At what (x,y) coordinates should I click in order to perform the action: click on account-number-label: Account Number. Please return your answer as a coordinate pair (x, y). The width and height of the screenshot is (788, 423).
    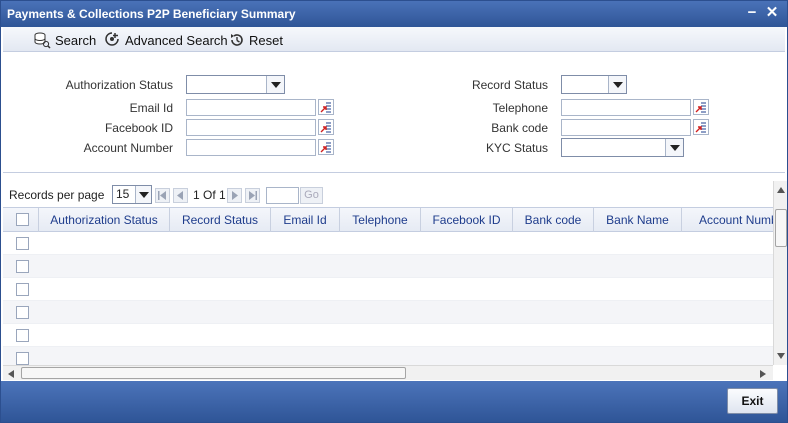
    Looking at the image, I should click on (128, 148).